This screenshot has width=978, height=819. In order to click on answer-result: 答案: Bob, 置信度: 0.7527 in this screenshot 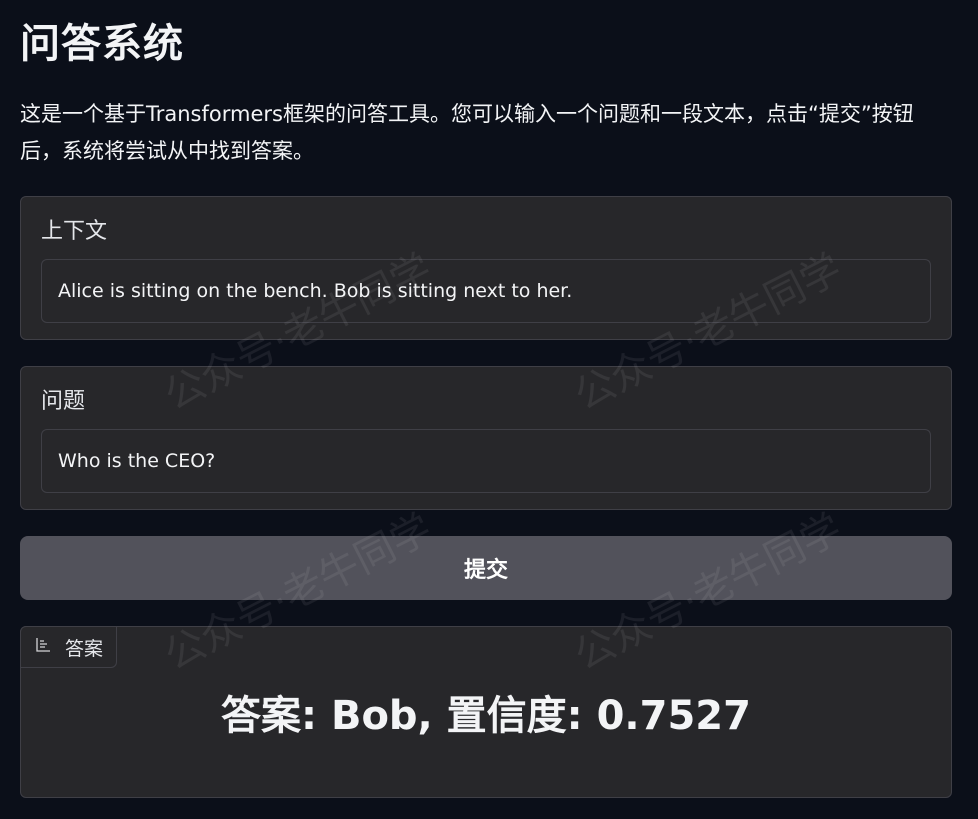, I will do `click(486, 716)`.